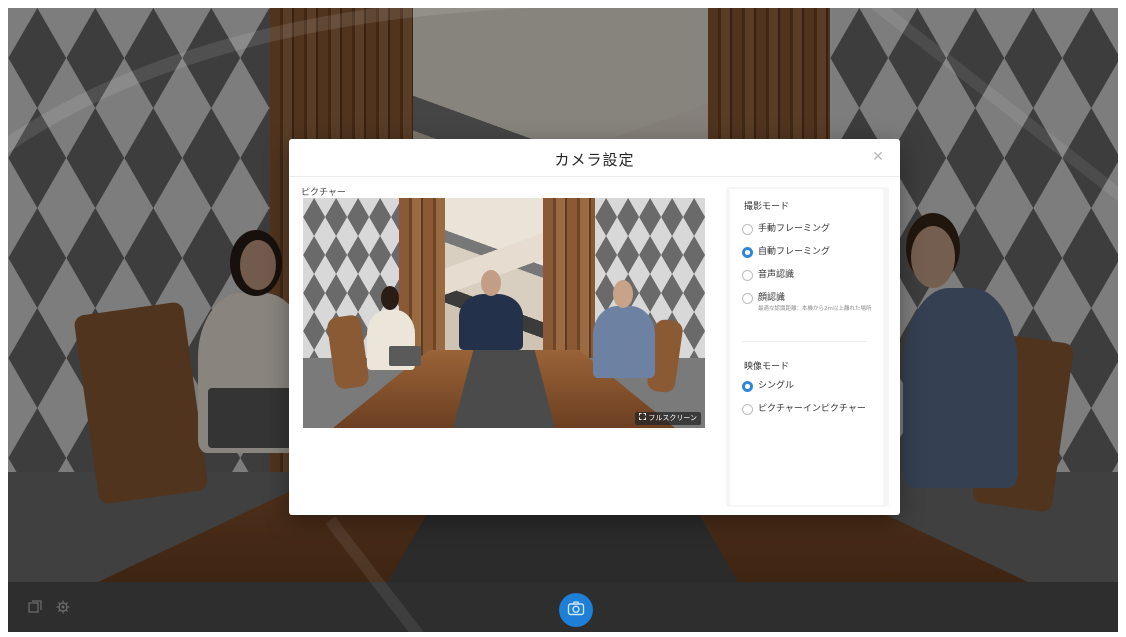 The height and width of the screenshot is (637, 1126). I want to click on preview-wood-right, so click(570, 280).